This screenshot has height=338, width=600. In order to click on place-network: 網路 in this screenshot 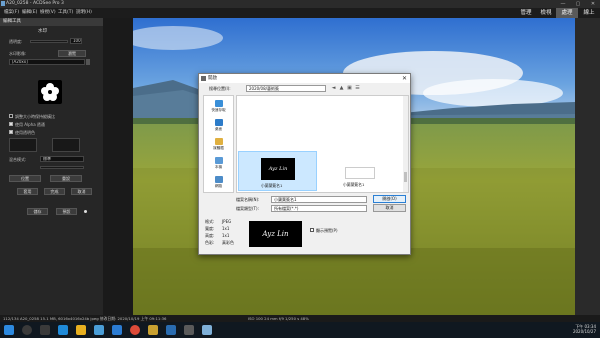, I will do `click(218, 182)`.